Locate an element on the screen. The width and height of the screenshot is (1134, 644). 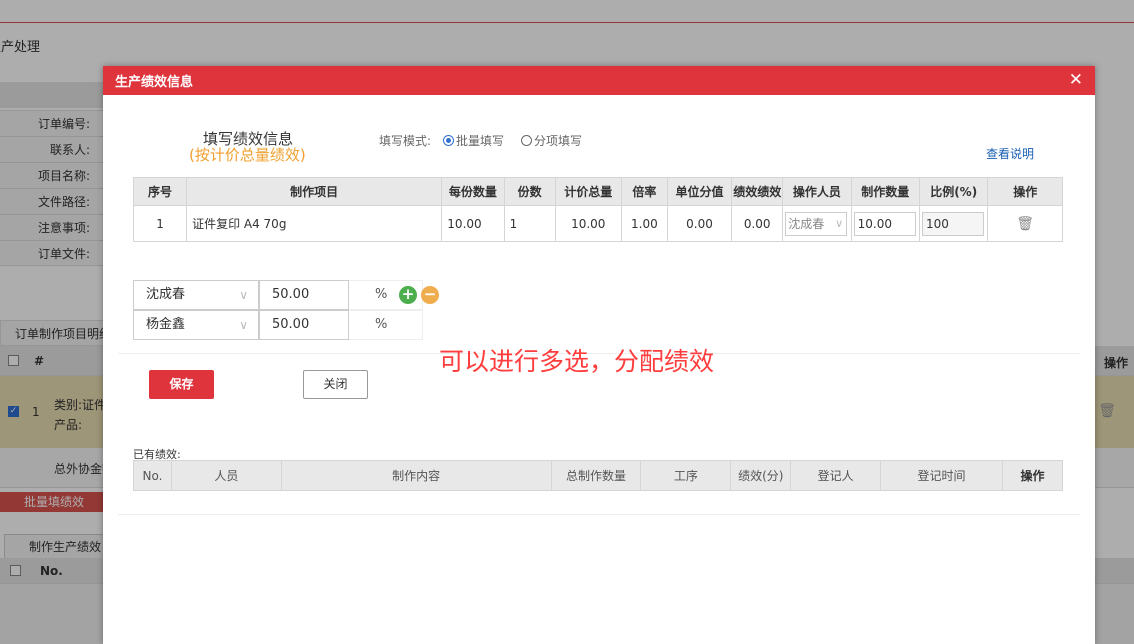
th-total-qty: 总制作数量 is located at coordinates (596, 475).